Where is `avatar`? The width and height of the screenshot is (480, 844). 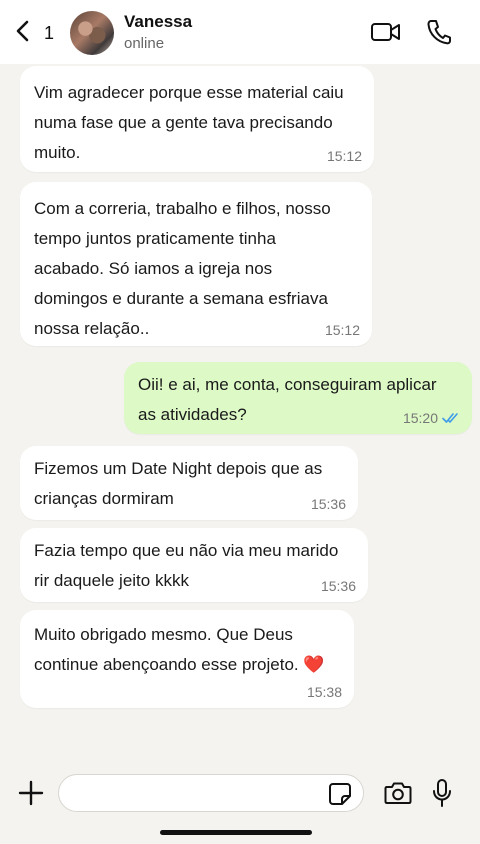 avatar is located at coordinates (92, 33).